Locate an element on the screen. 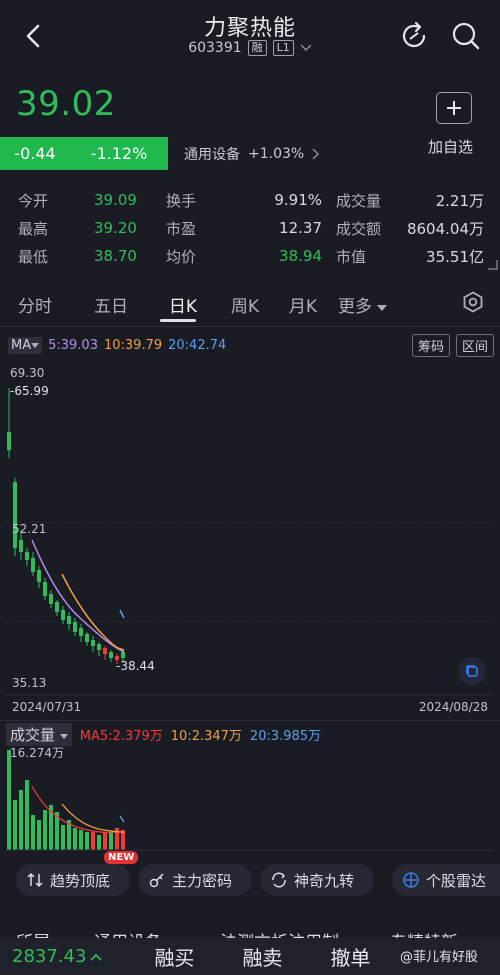 This screenshot has width=500, height=975. refresh-icon is located at coordinates (414, 34).